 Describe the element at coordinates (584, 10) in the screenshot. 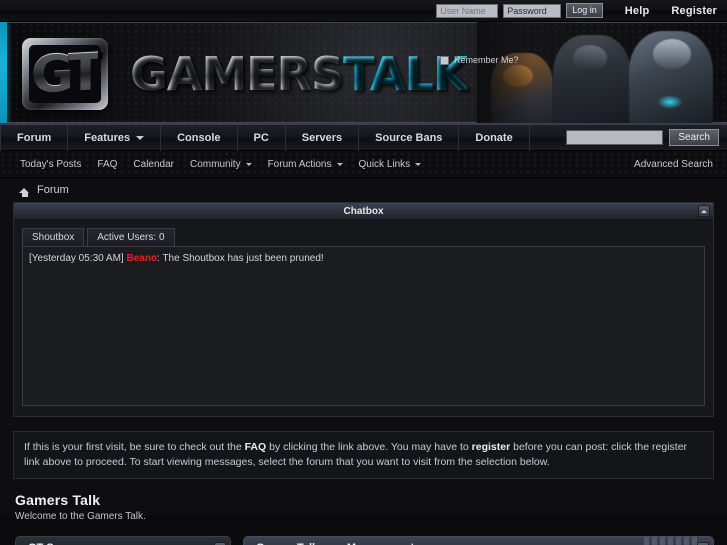

I see `login-button: Log in` at that location.